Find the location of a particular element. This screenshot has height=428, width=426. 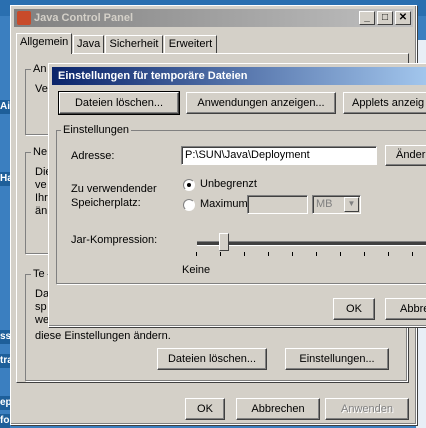

storage-label: Zu verwendender Speicherplatz: is located at coordinates (114, 196).